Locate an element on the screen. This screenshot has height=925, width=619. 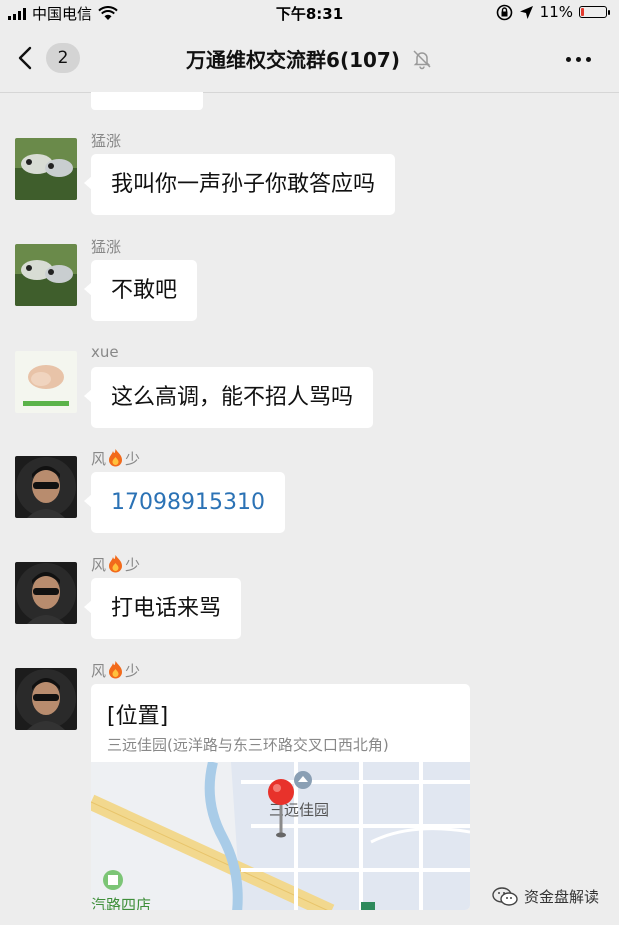
mute-bell-icon is located at coordinates (422, 60).